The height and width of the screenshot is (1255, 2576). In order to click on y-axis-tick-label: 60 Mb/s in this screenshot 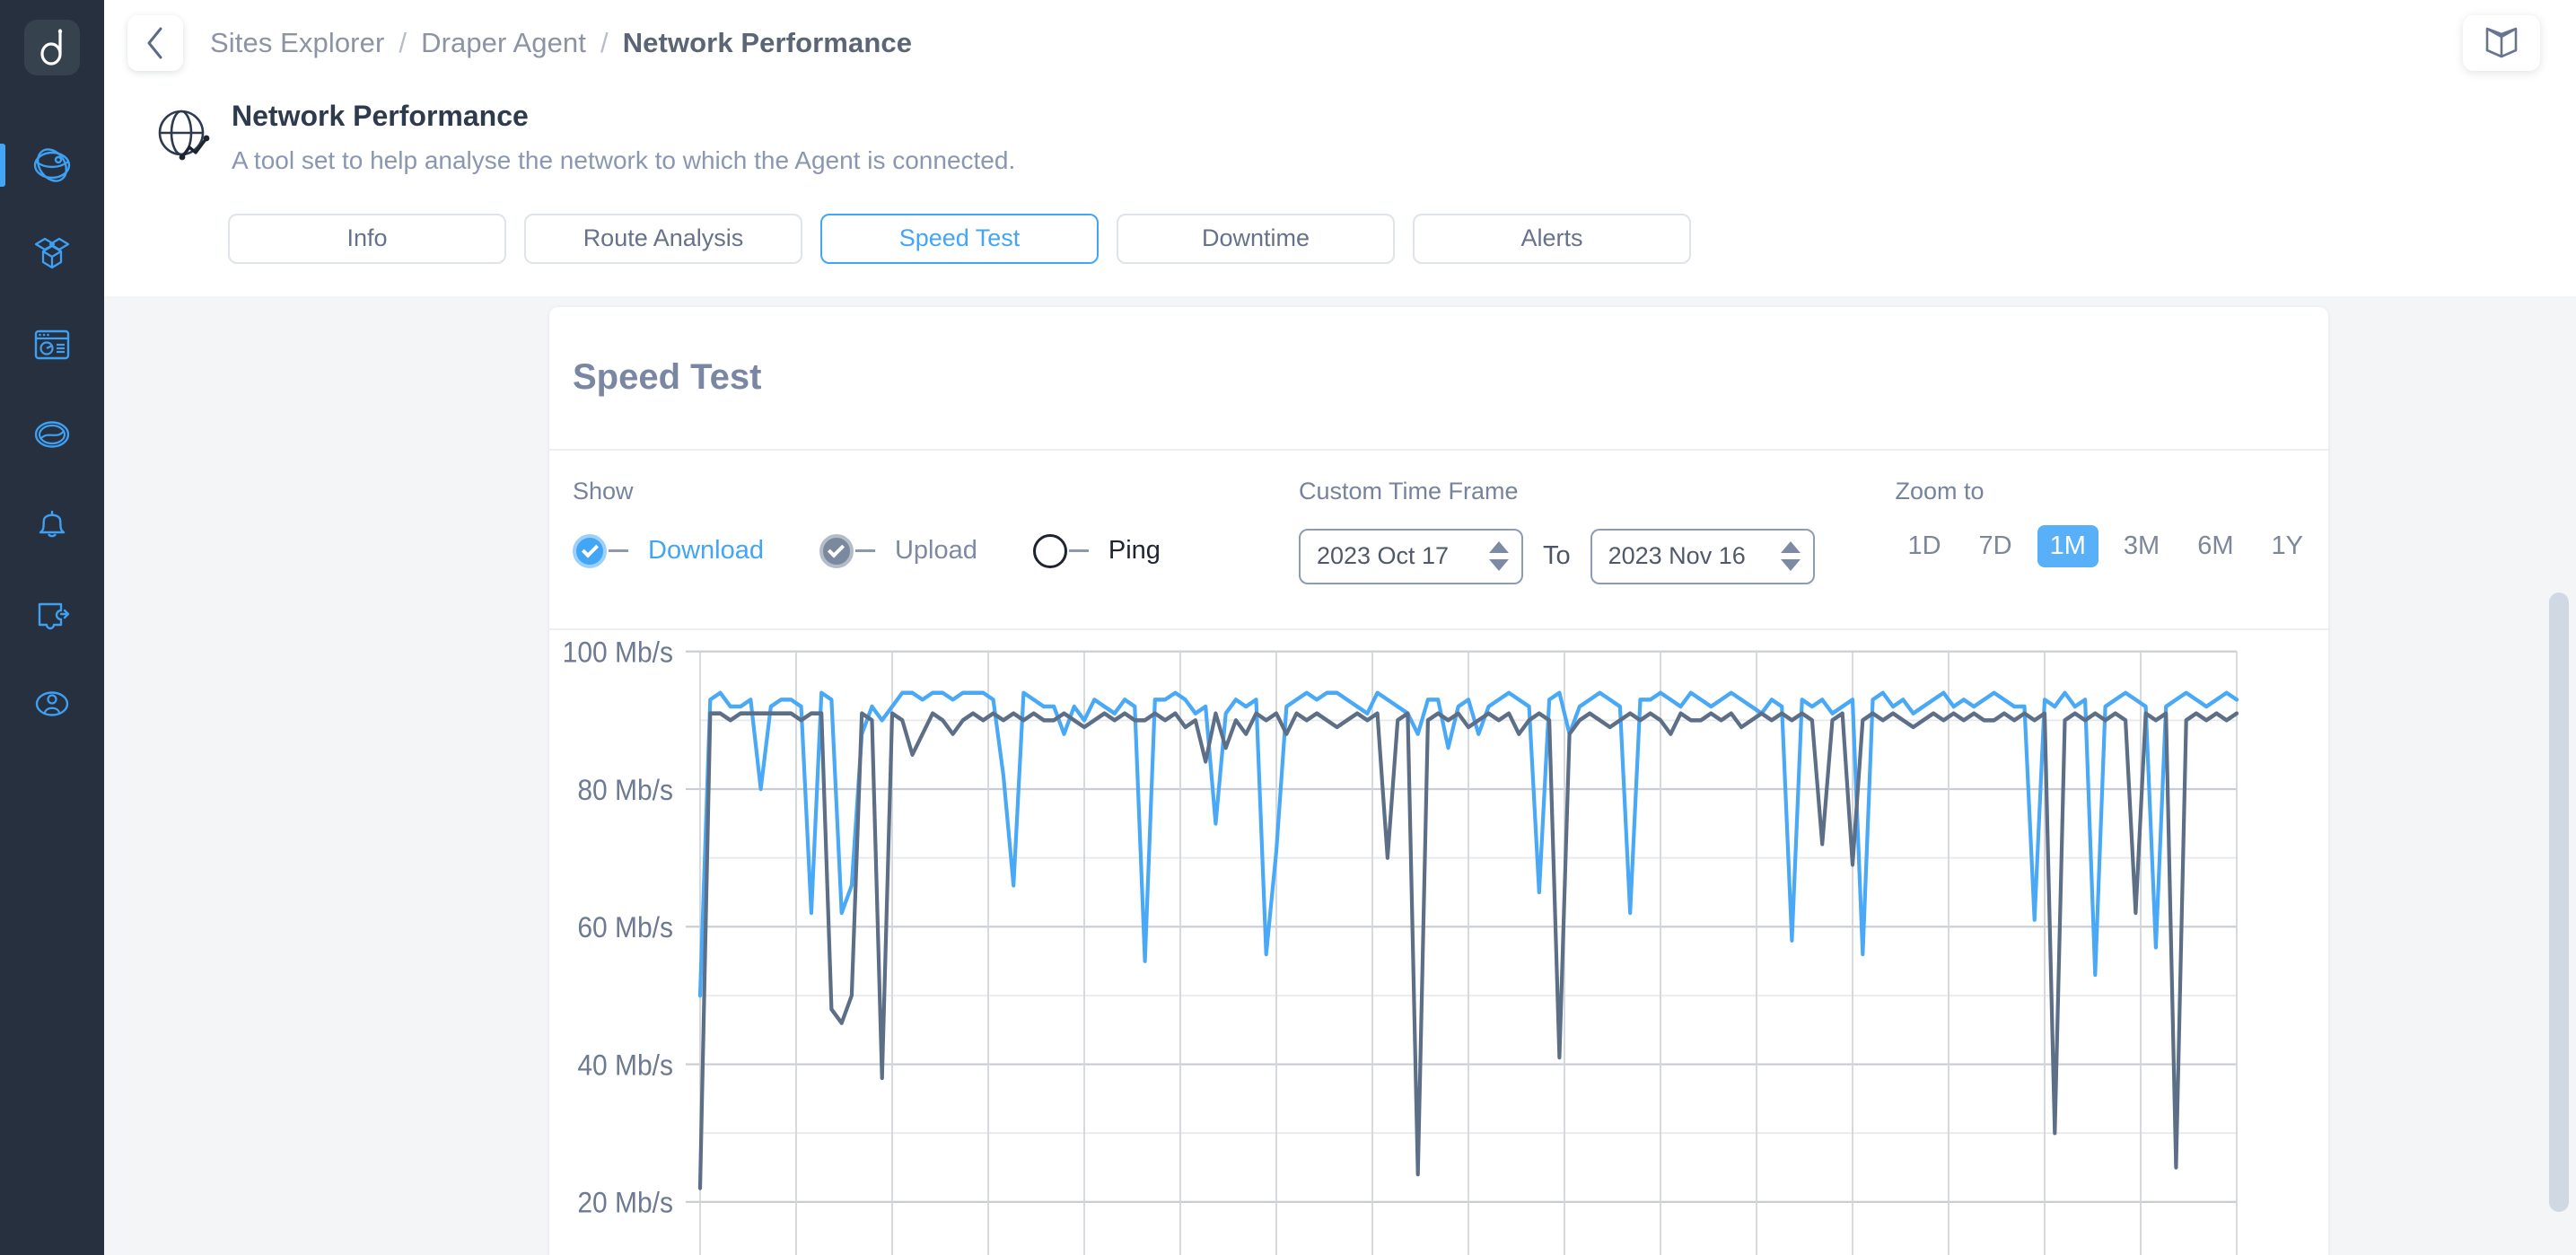, I will do `click(625, 927)`.